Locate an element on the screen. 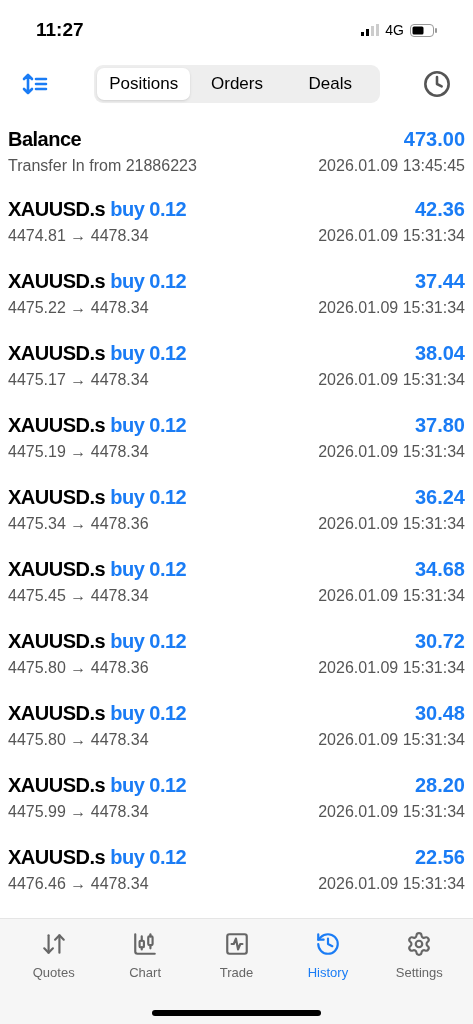  profit: 30.48 is located at coordinates (439, 713).